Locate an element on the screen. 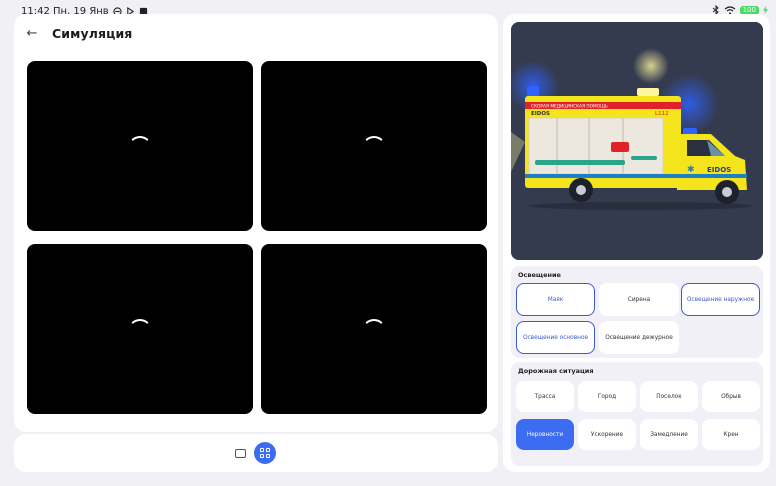 This screenshot has height=486, width=776. lighting-beacon-button: Маяк is located at coordinates (555, 299).